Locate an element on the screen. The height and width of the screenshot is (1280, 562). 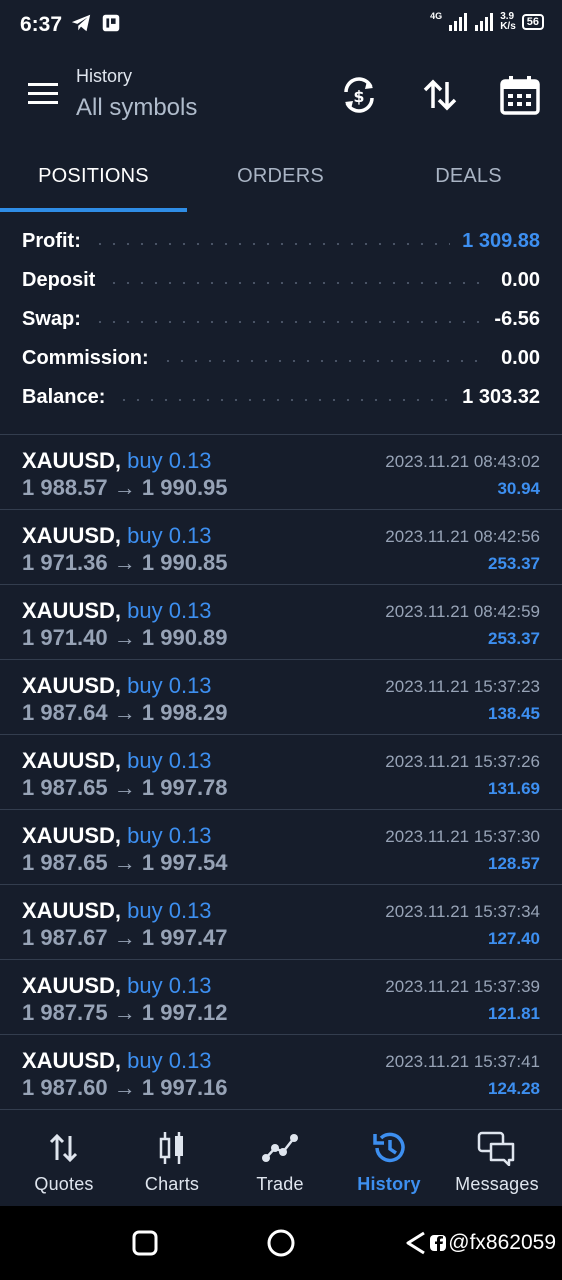
open-price: 1 987.67 is located at coordinates (65, 937).